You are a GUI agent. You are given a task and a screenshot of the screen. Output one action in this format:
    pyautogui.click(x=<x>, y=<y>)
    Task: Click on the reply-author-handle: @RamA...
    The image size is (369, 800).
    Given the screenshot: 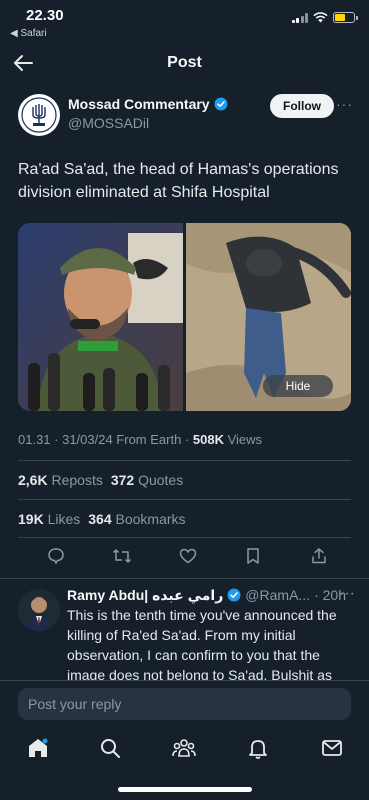 What is the action you would take?
    pyautogui.click(x=277, y=595)
    